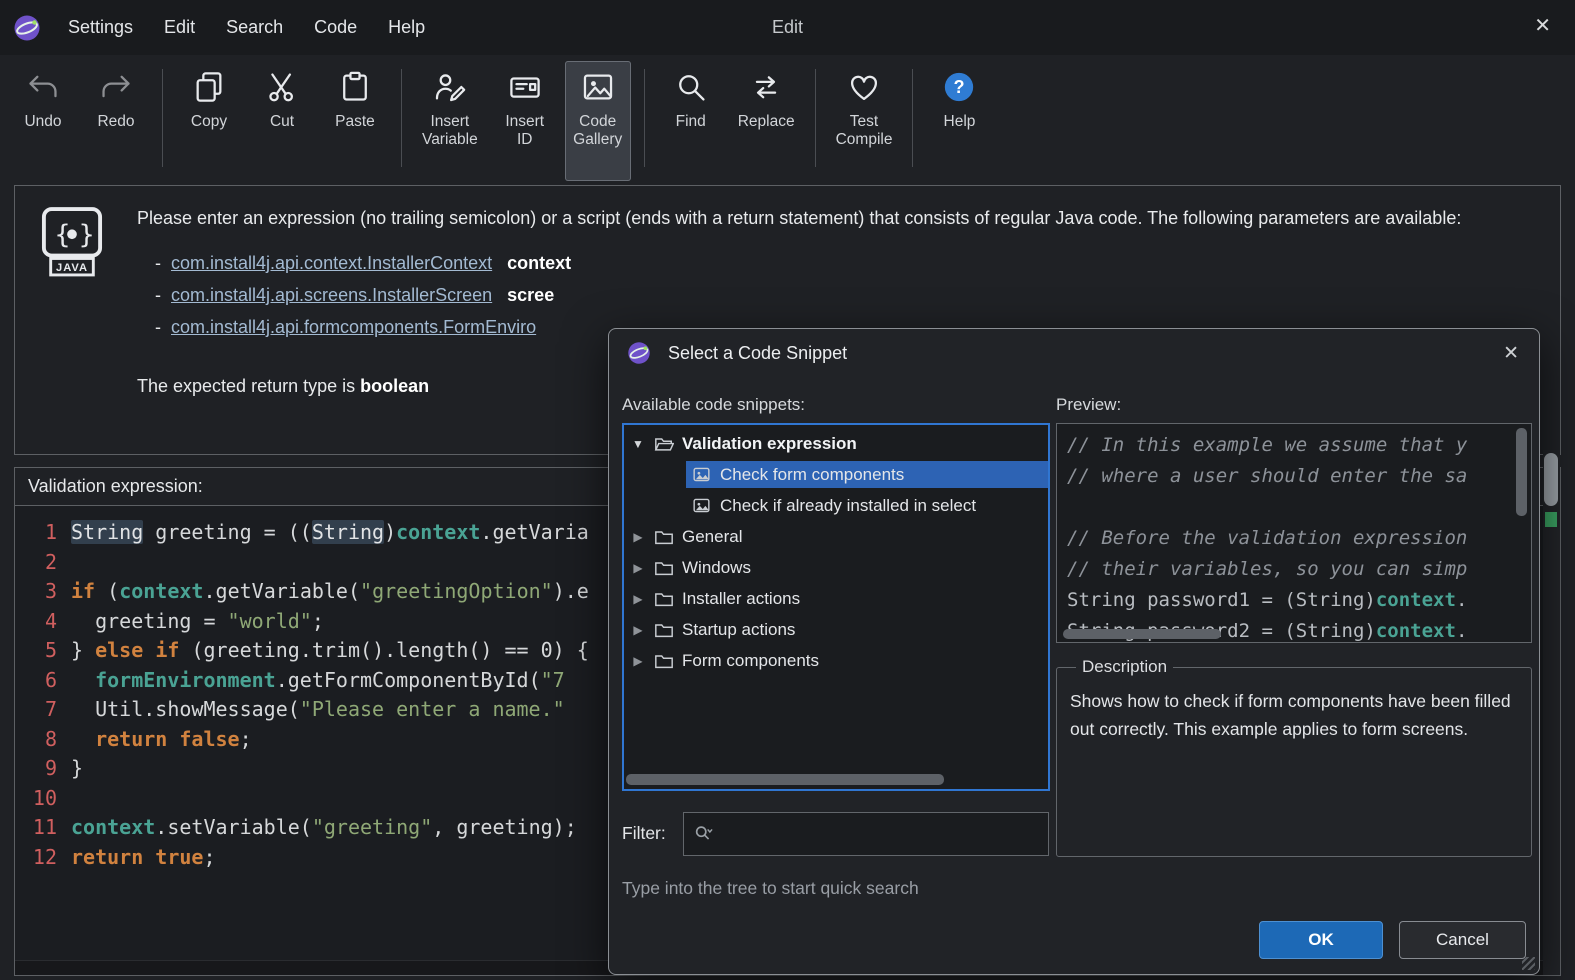  I want to click on toolbar-undo-button: Undo, so click(43, 121).